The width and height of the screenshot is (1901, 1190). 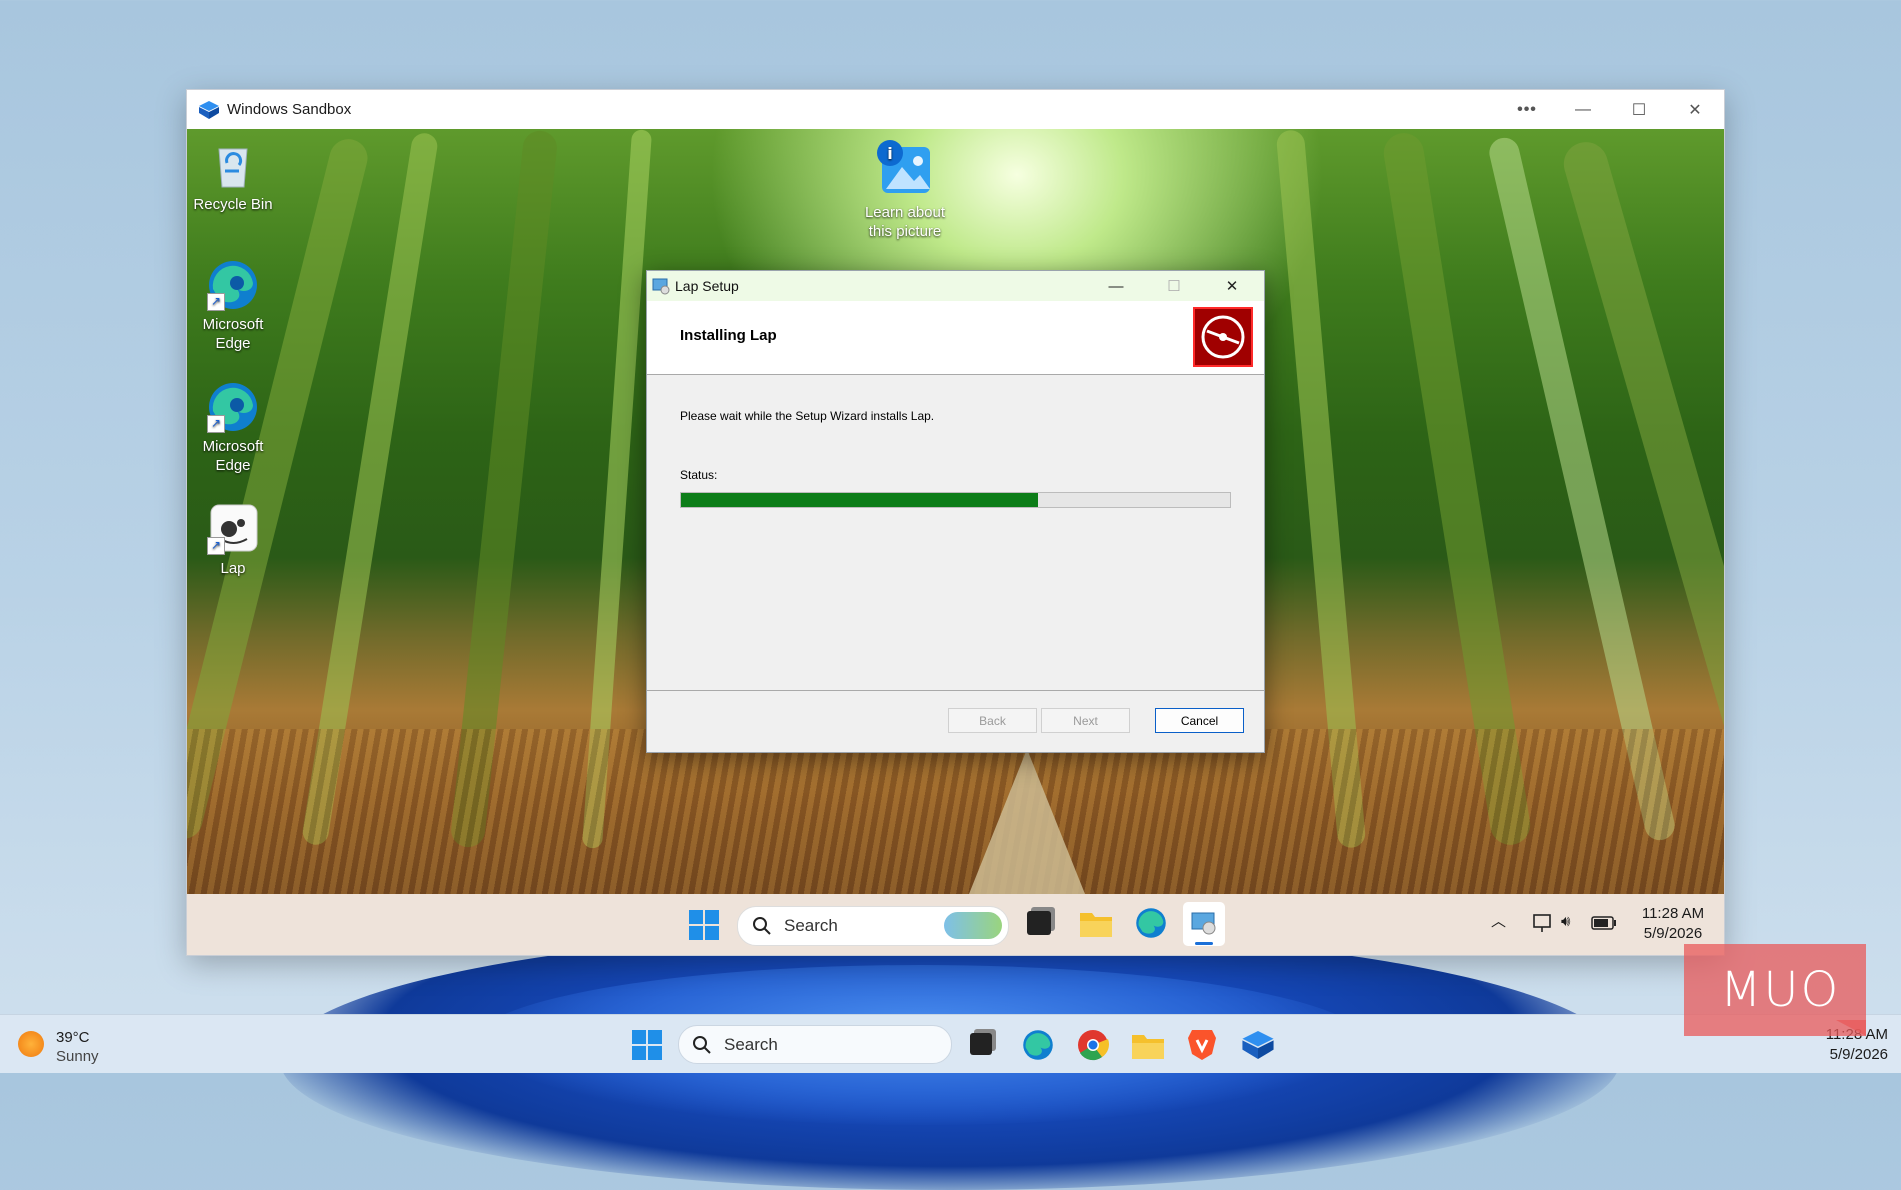 I want to click on setup-banner: Installing Lap, so click(x=955, y=338).